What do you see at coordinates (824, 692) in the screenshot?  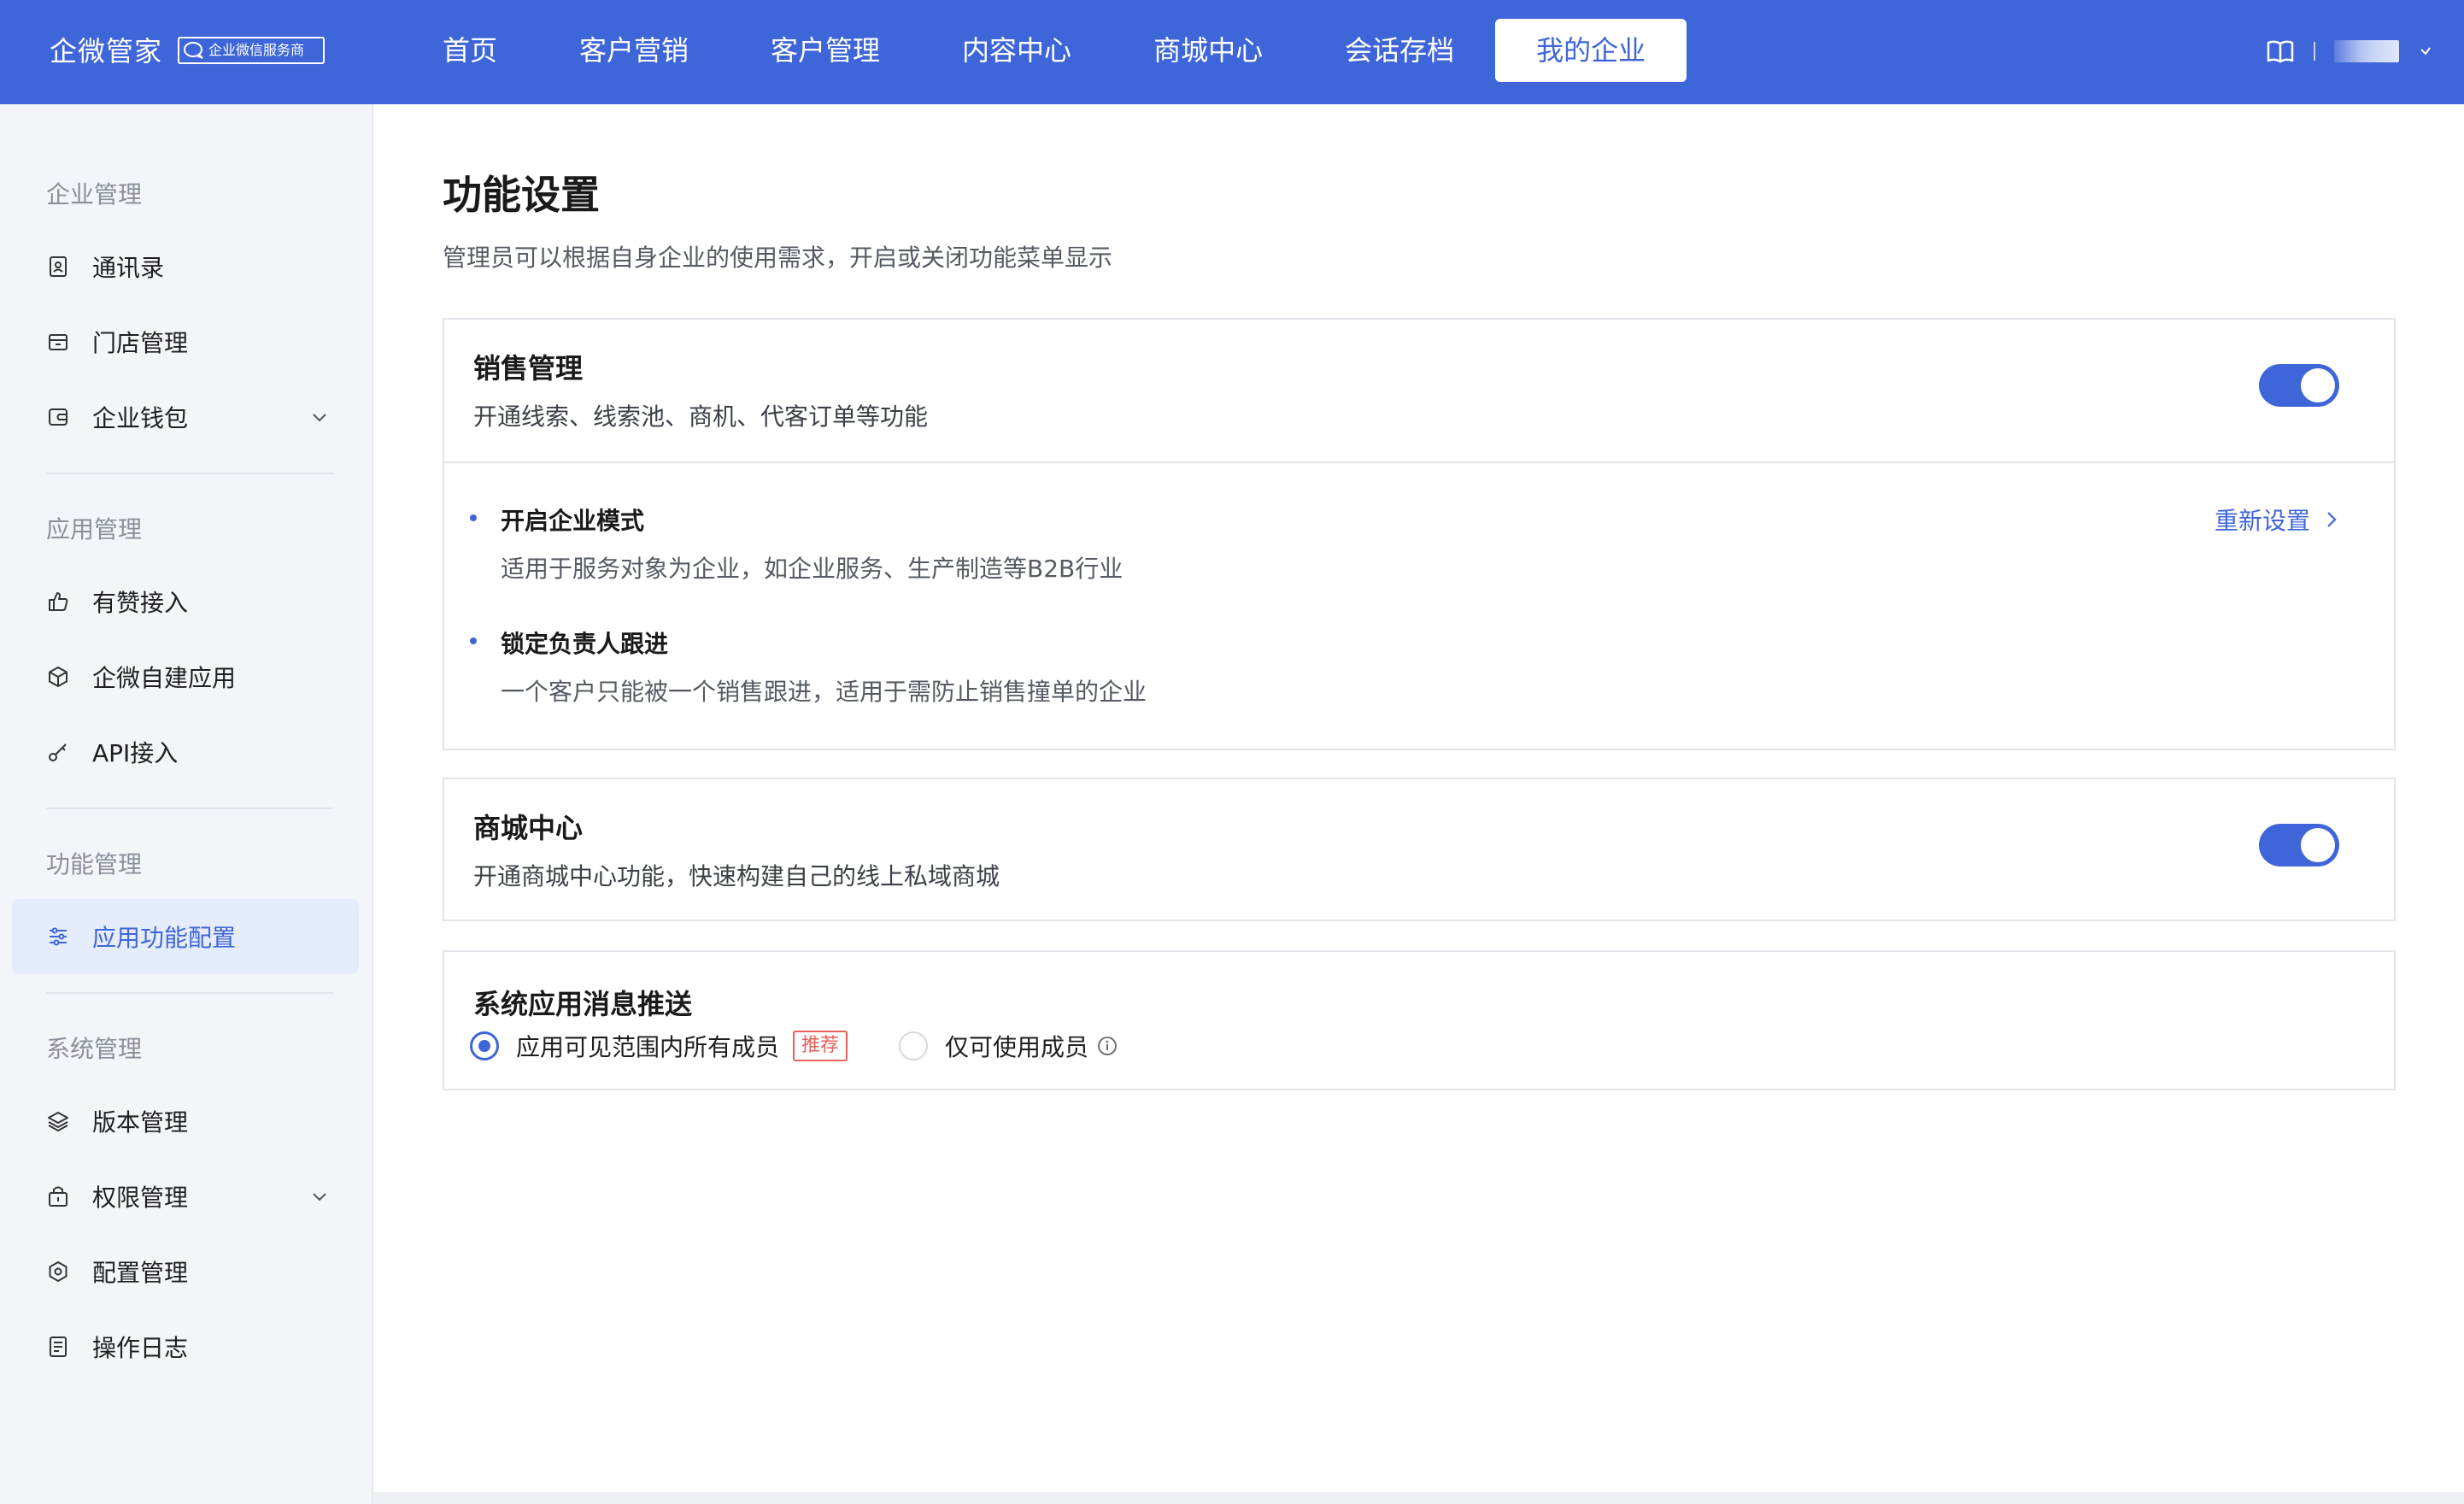 I see `option-description: 一个客户只能被一个销售跟进，适用于需防止销售撞单的企业` at bounding box center [824, 692].